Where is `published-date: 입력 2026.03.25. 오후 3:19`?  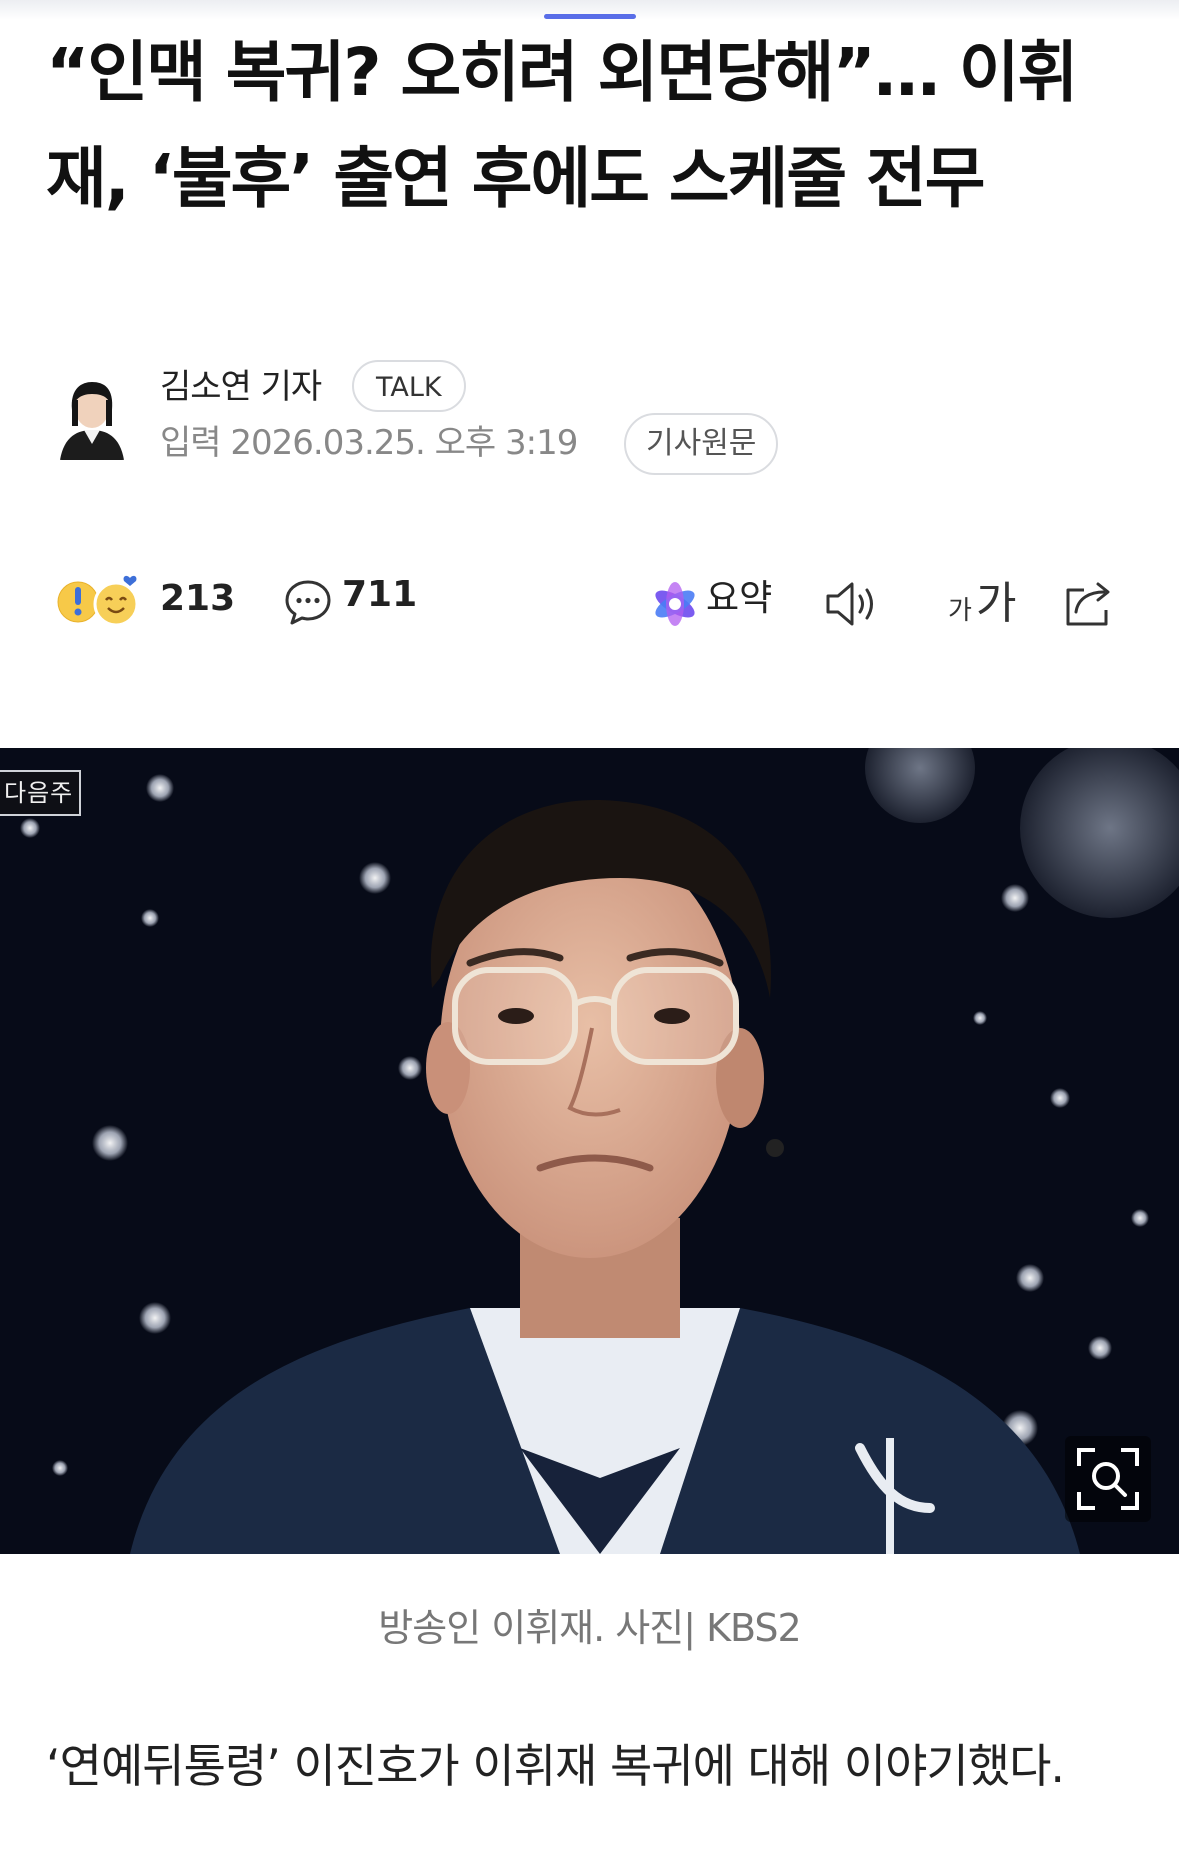 published-date: 입력 2026.03.25. 오후 3:19 is located at coordinates (369, 443).